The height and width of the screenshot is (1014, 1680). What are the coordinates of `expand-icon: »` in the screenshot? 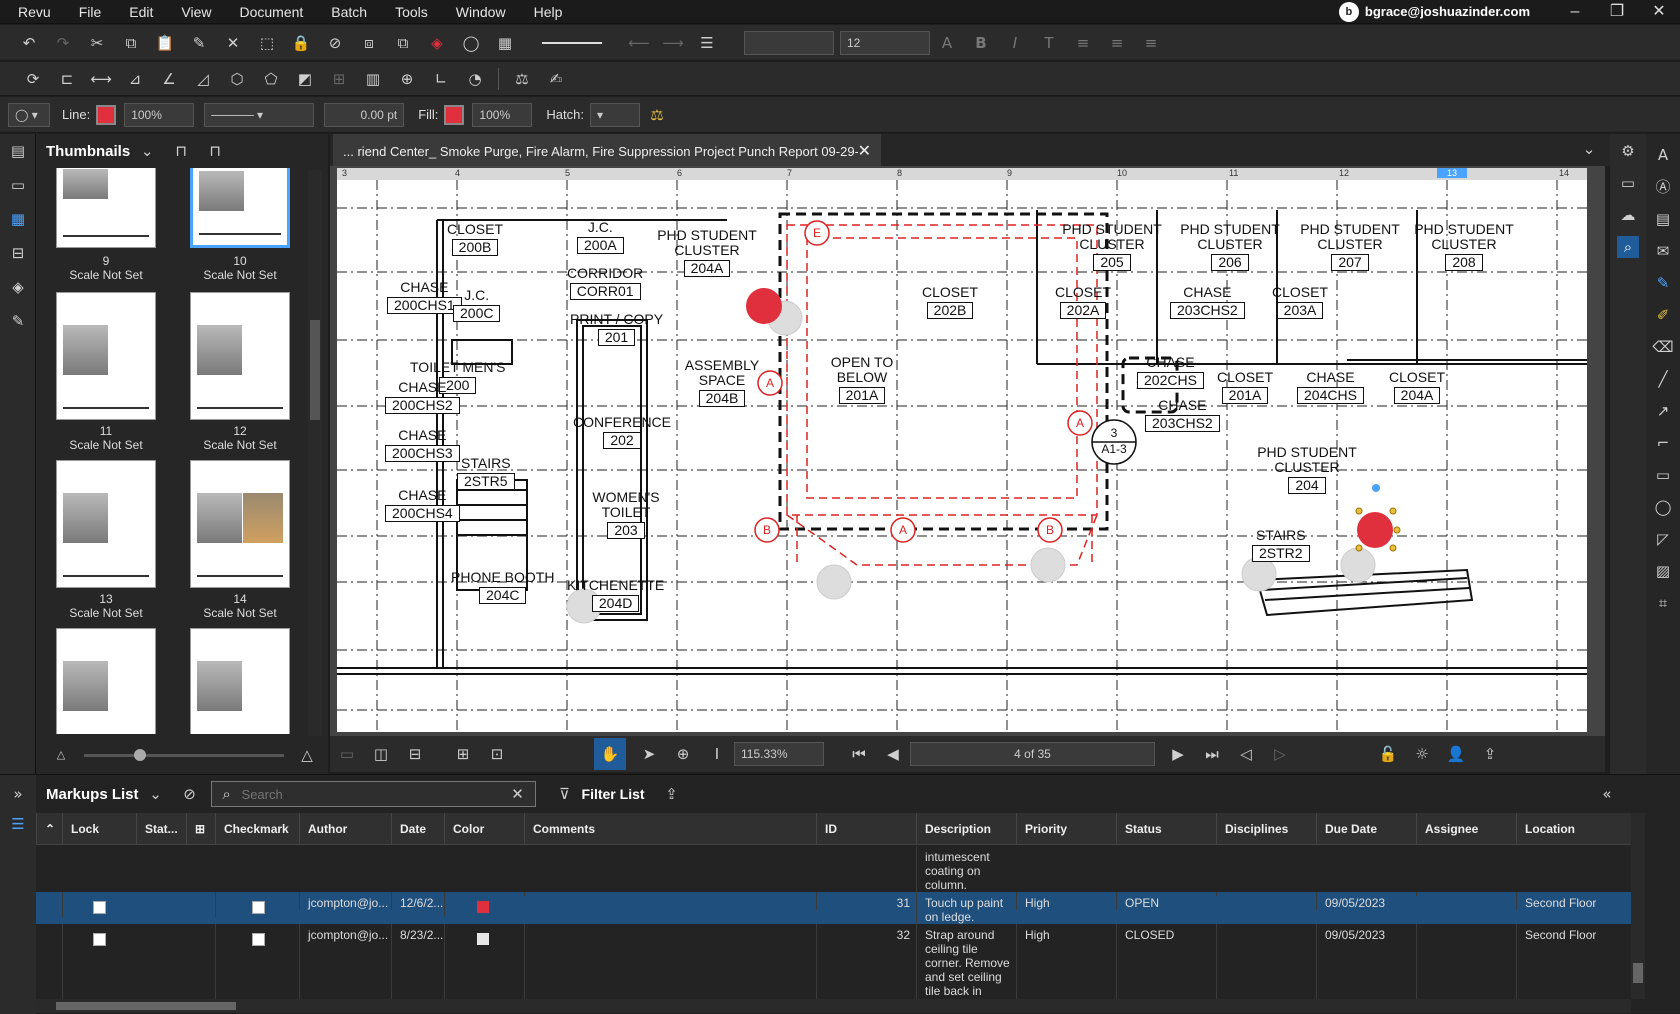 It's located at (18, 794).